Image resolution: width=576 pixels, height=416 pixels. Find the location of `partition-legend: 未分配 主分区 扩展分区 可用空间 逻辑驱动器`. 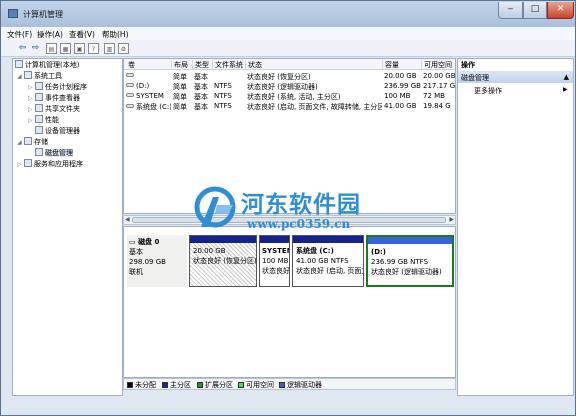

partition-legend: 未分配 主分区 扩展分区 可用空间 逻辑驱动器 is located at coordinates (289, 384).